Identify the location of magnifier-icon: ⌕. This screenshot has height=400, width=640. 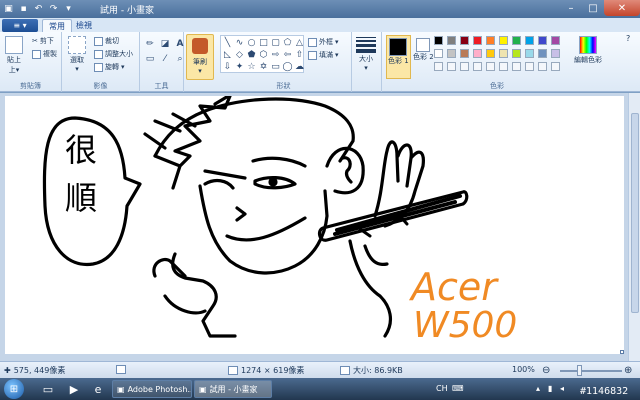
(180, 59).